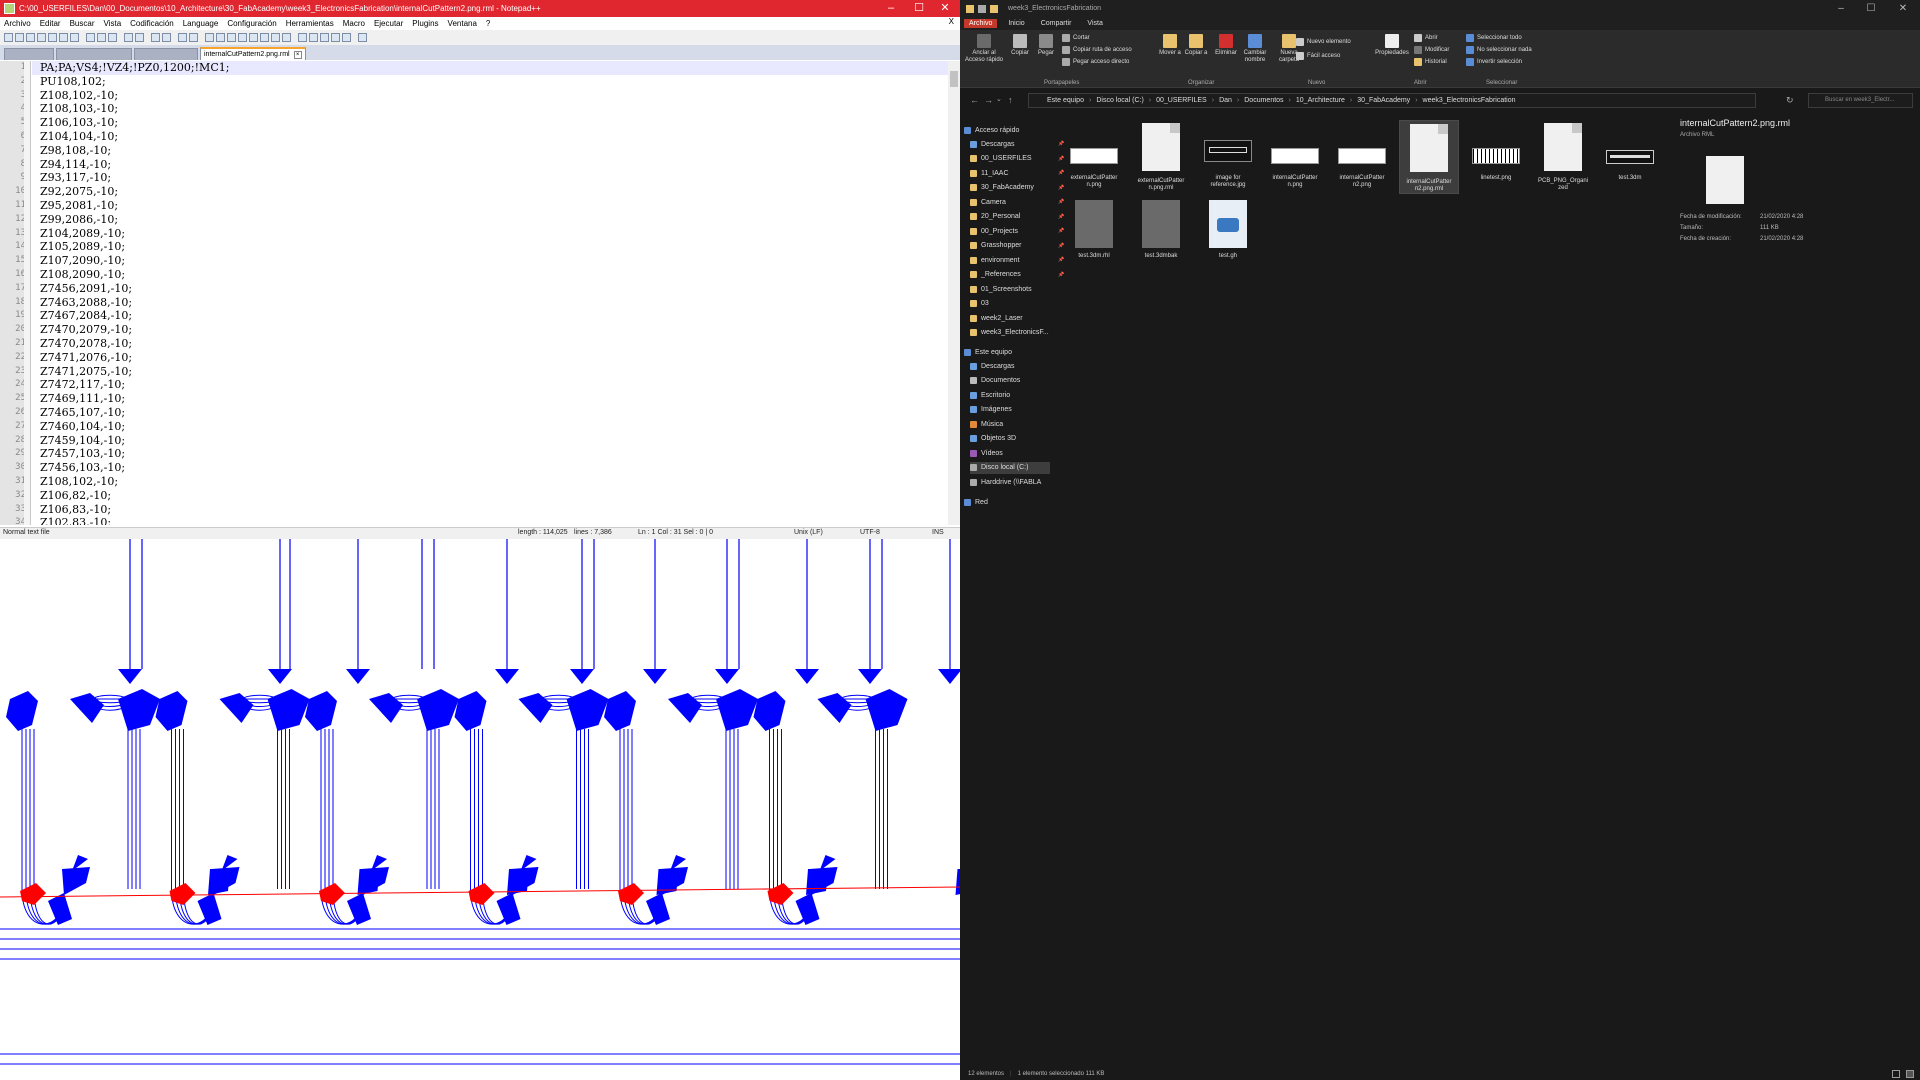  Describe the element at coordinates (994, 8) in the screenshot. I see `new-folder-quick-icon` at that location.